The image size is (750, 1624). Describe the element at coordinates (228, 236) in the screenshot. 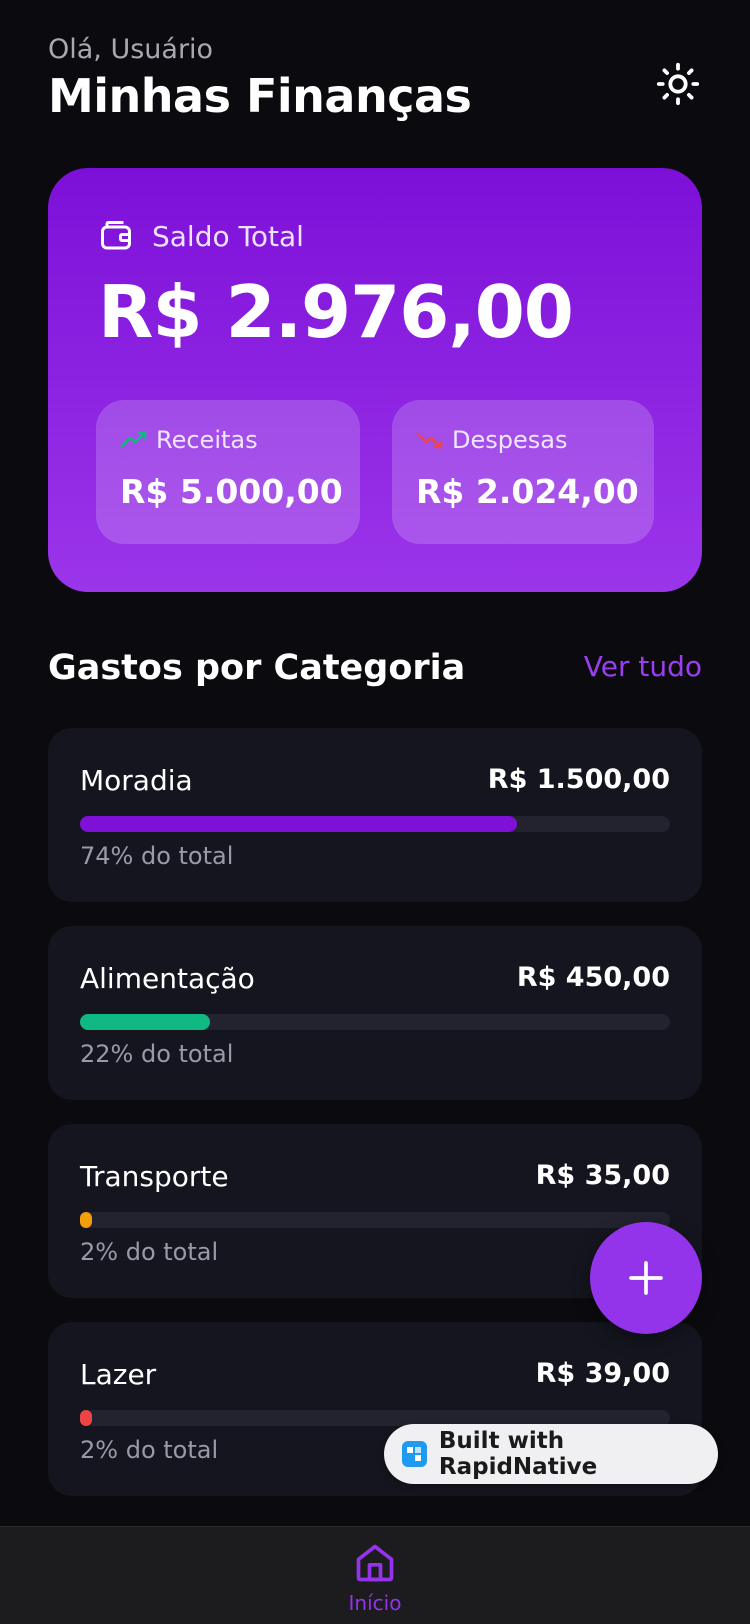

I see `balance-label: Saldo Total` at that location.